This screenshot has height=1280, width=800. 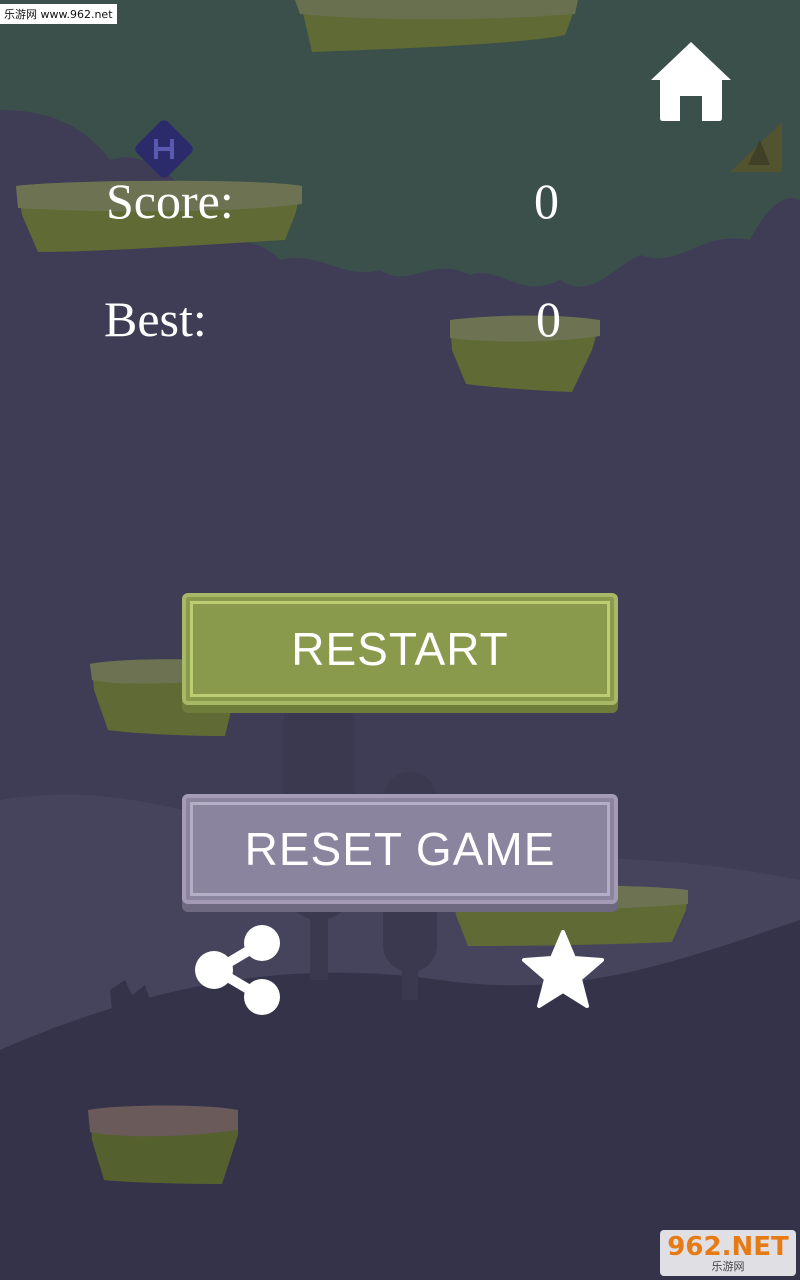 What do you see at coordinates (155, 319) in the screenshot?
I see `best-label: Best:` at bounding box center [155, 319].